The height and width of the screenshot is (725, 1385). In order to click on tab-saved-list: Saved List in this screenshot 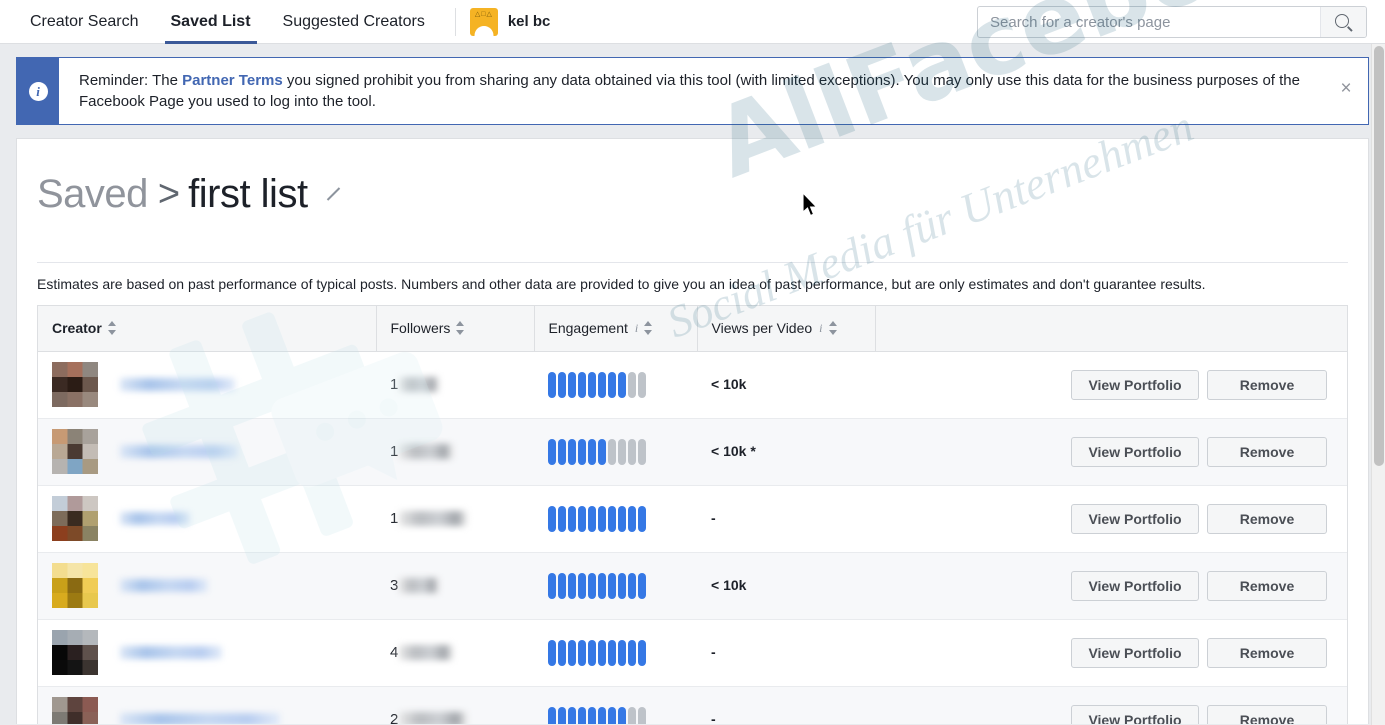, I will do `click(211, 22)`.